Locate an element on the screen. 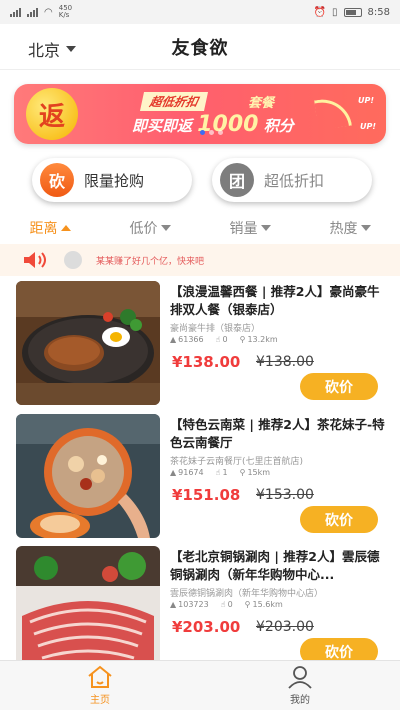 This screenshot has height=710, width=400. city-selector: 北京 is located at coordinates (52, 49).